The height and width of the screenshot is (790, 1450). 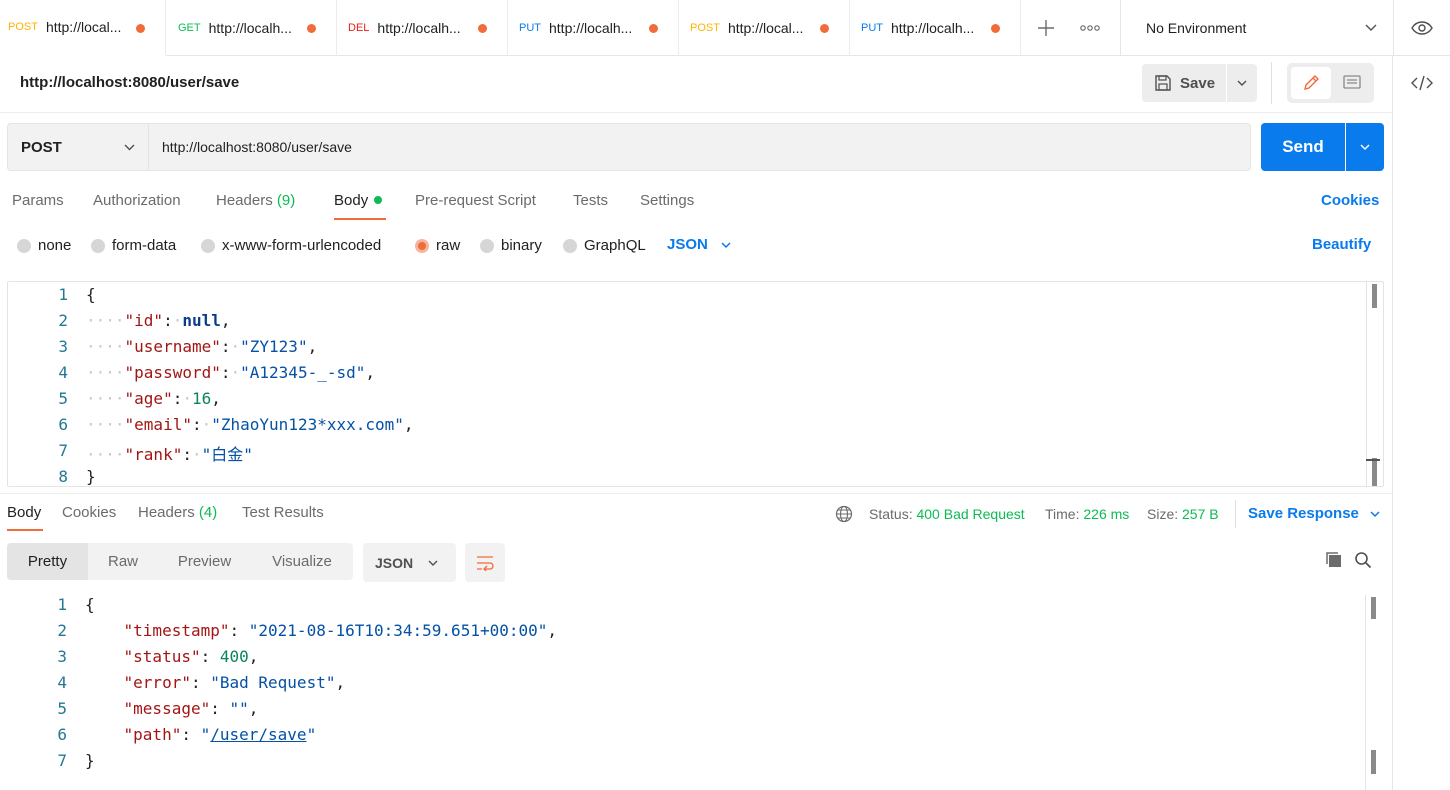 What do you see at coordinates (63, 476) in the screenshot?
I see `line-number: 8` at bounding box center [63, 476].